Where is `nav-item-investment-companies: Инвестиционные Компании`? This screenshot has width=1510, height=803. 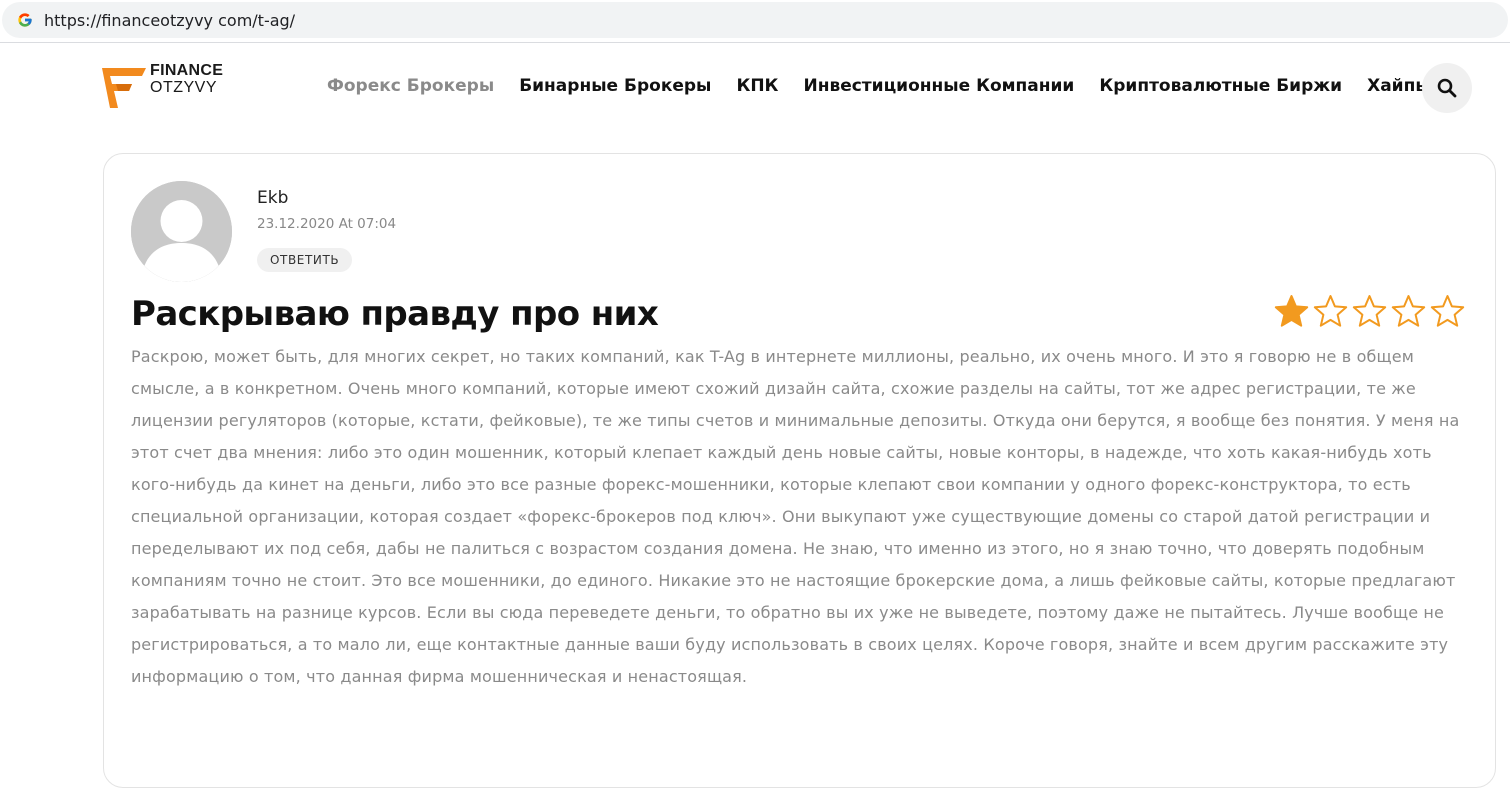 nav-item-investment-companies: Инвестиционные Компании is located at coordinates (938, 86).